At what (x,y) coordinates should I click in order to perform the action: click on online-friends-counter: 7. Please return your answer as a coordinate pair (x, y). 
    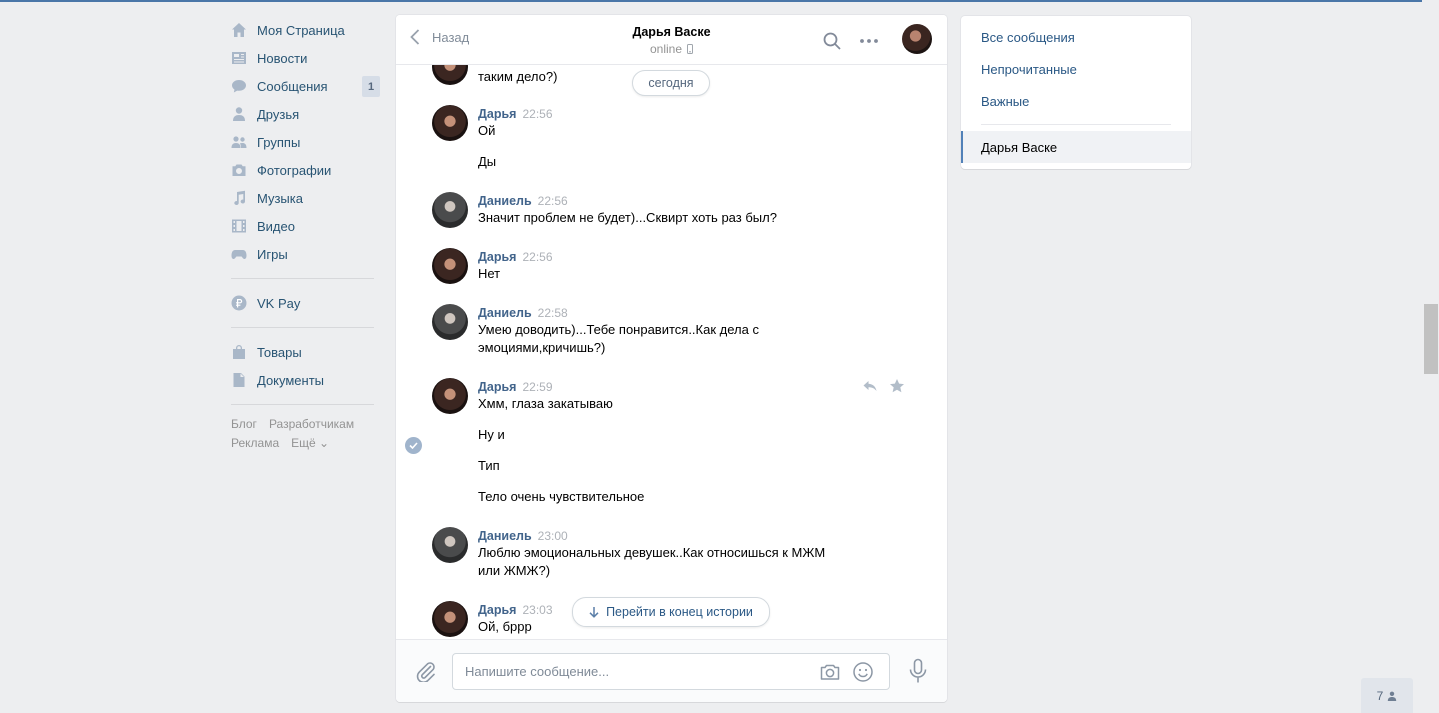
    Looking at the image, I should click on (1387, 695).